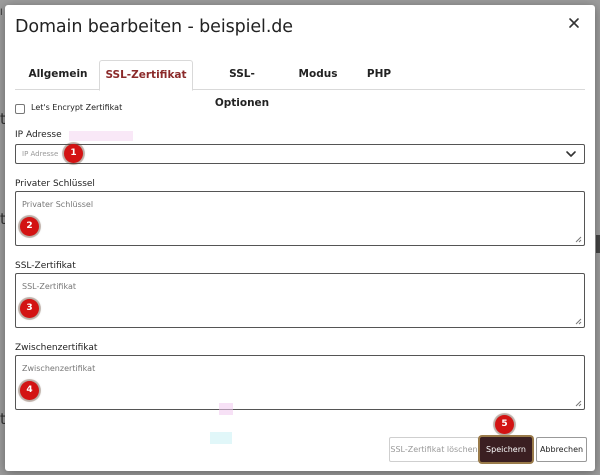  I want to click on marker-4: 4, so click(29, 390).